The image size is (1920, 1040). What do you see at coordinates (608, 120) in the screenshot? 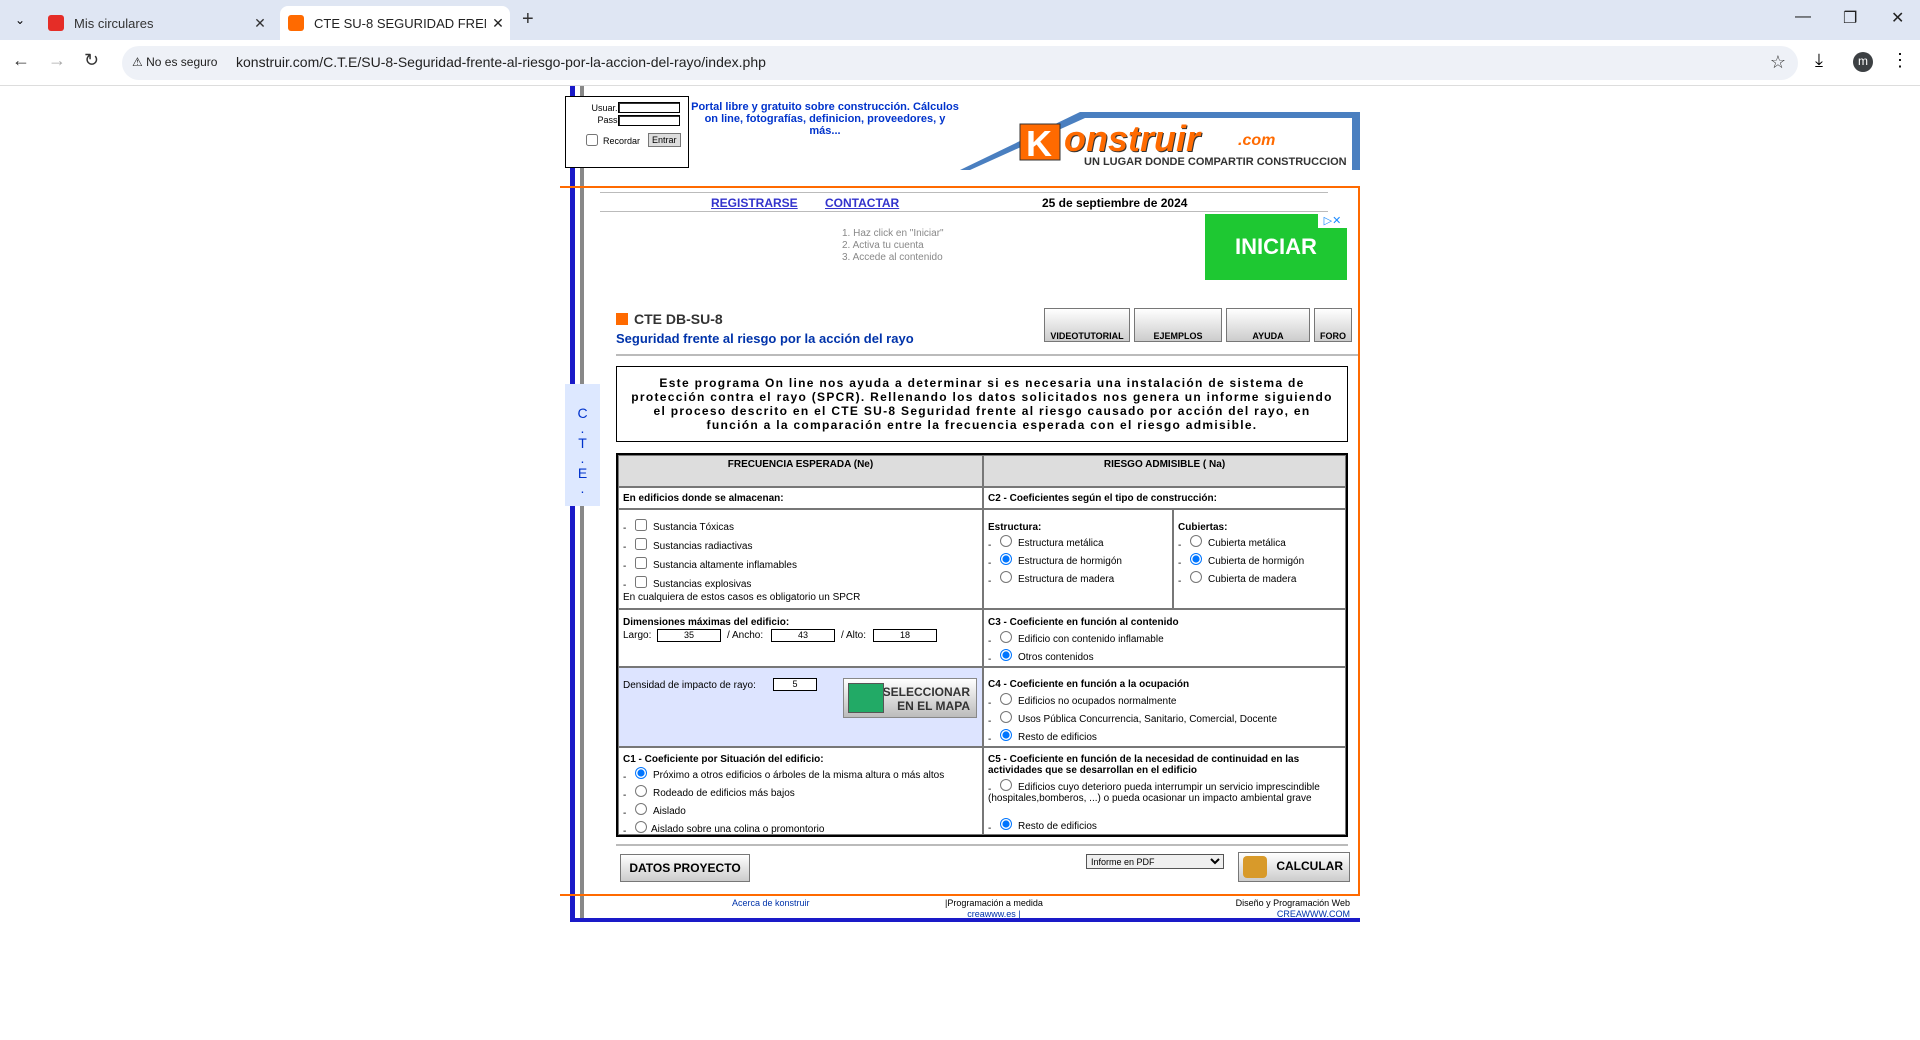
I see `pass-label: Pass:` at bounding box center [608, 120].